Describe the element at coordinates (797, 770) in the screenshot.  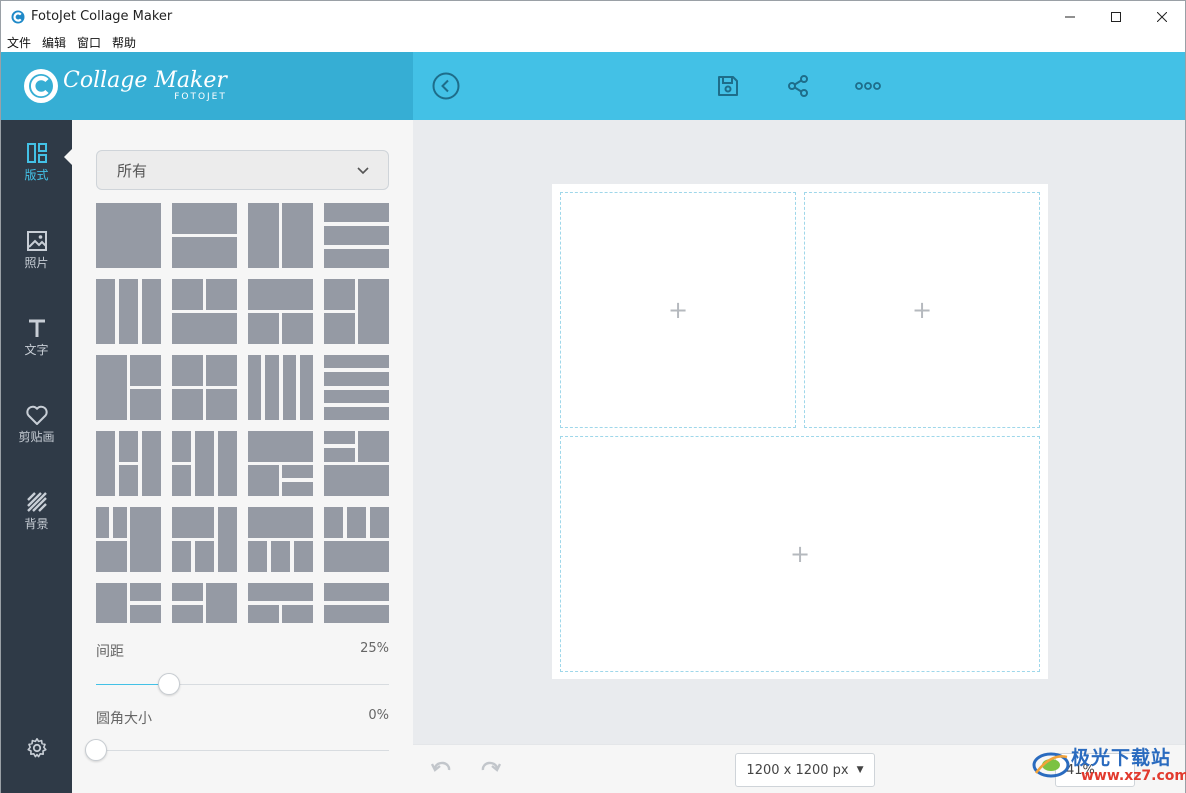
I see `canvas-size-label: 1200 x 1200 px` at that location.